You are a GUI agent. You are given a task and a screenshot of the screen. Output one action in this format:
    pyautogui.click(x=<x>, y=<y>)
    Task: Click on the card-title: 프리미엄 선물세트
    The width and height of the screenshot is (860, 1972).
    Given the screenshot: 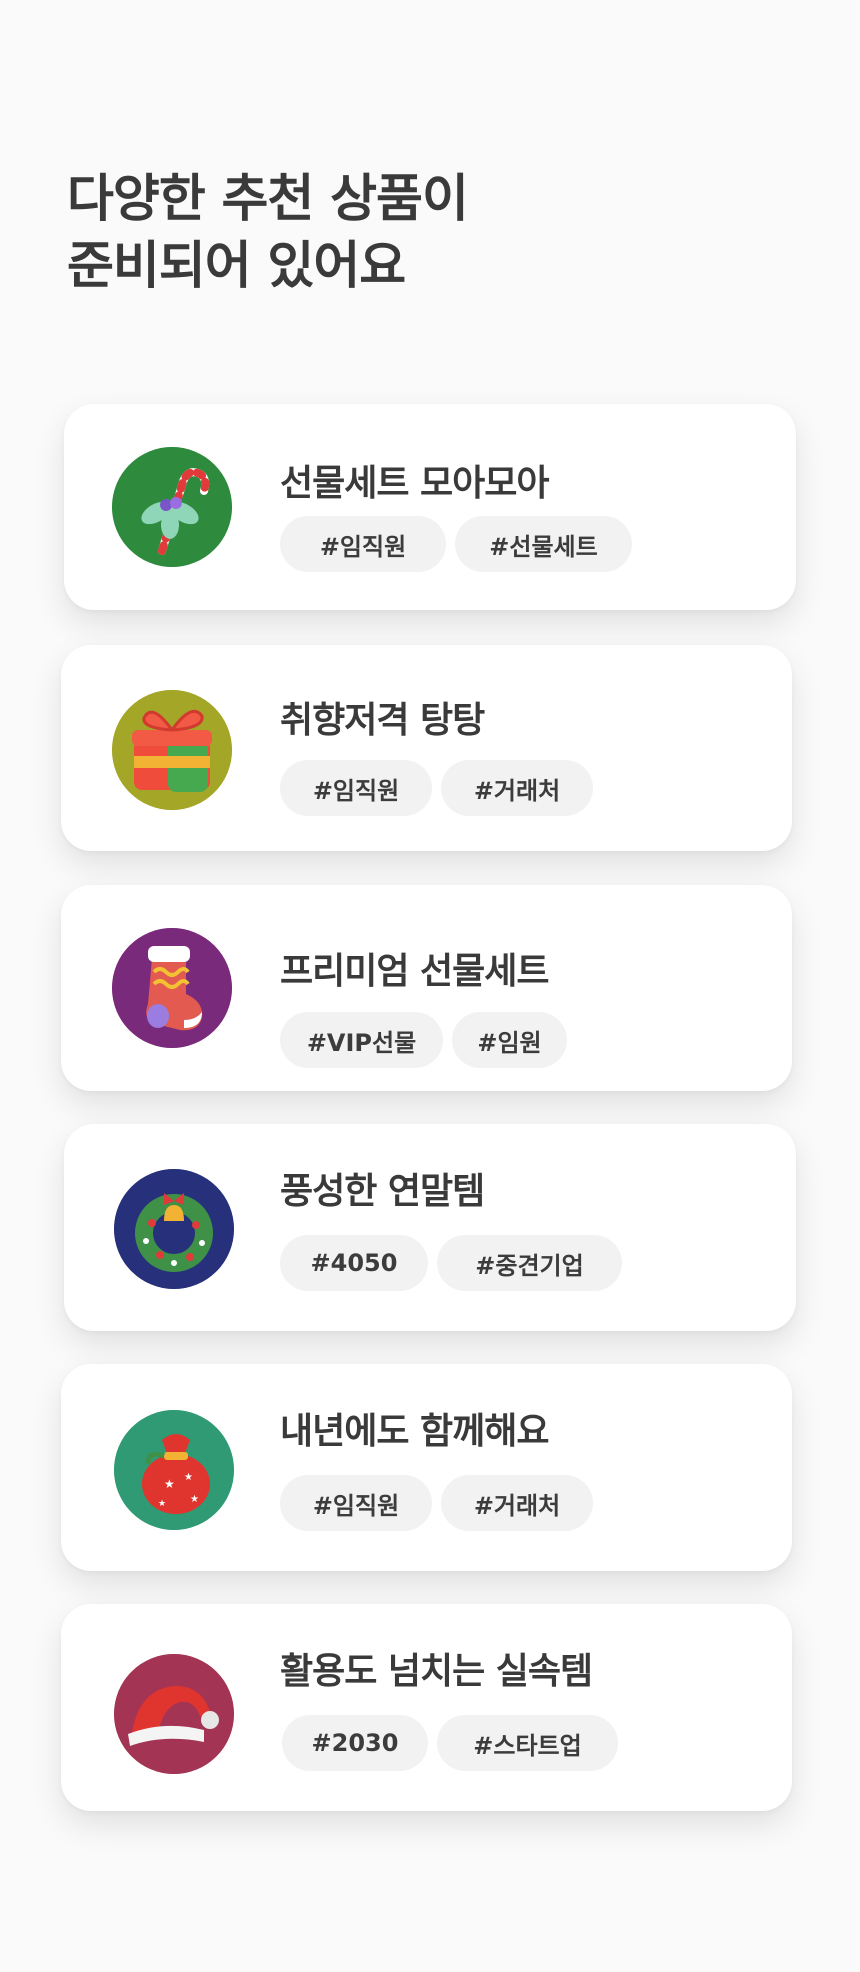 What is the action you would take?
    pyautogui.click(x=414, y=971)
    